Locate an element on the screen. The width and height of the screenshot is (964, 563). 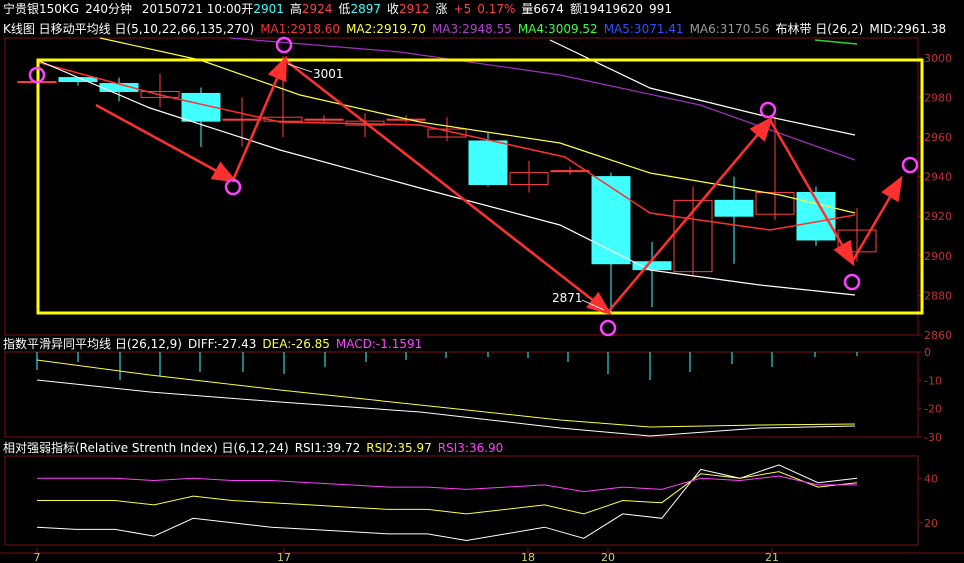
rsi-line-rsi2 is located at coordinates (447, 493).